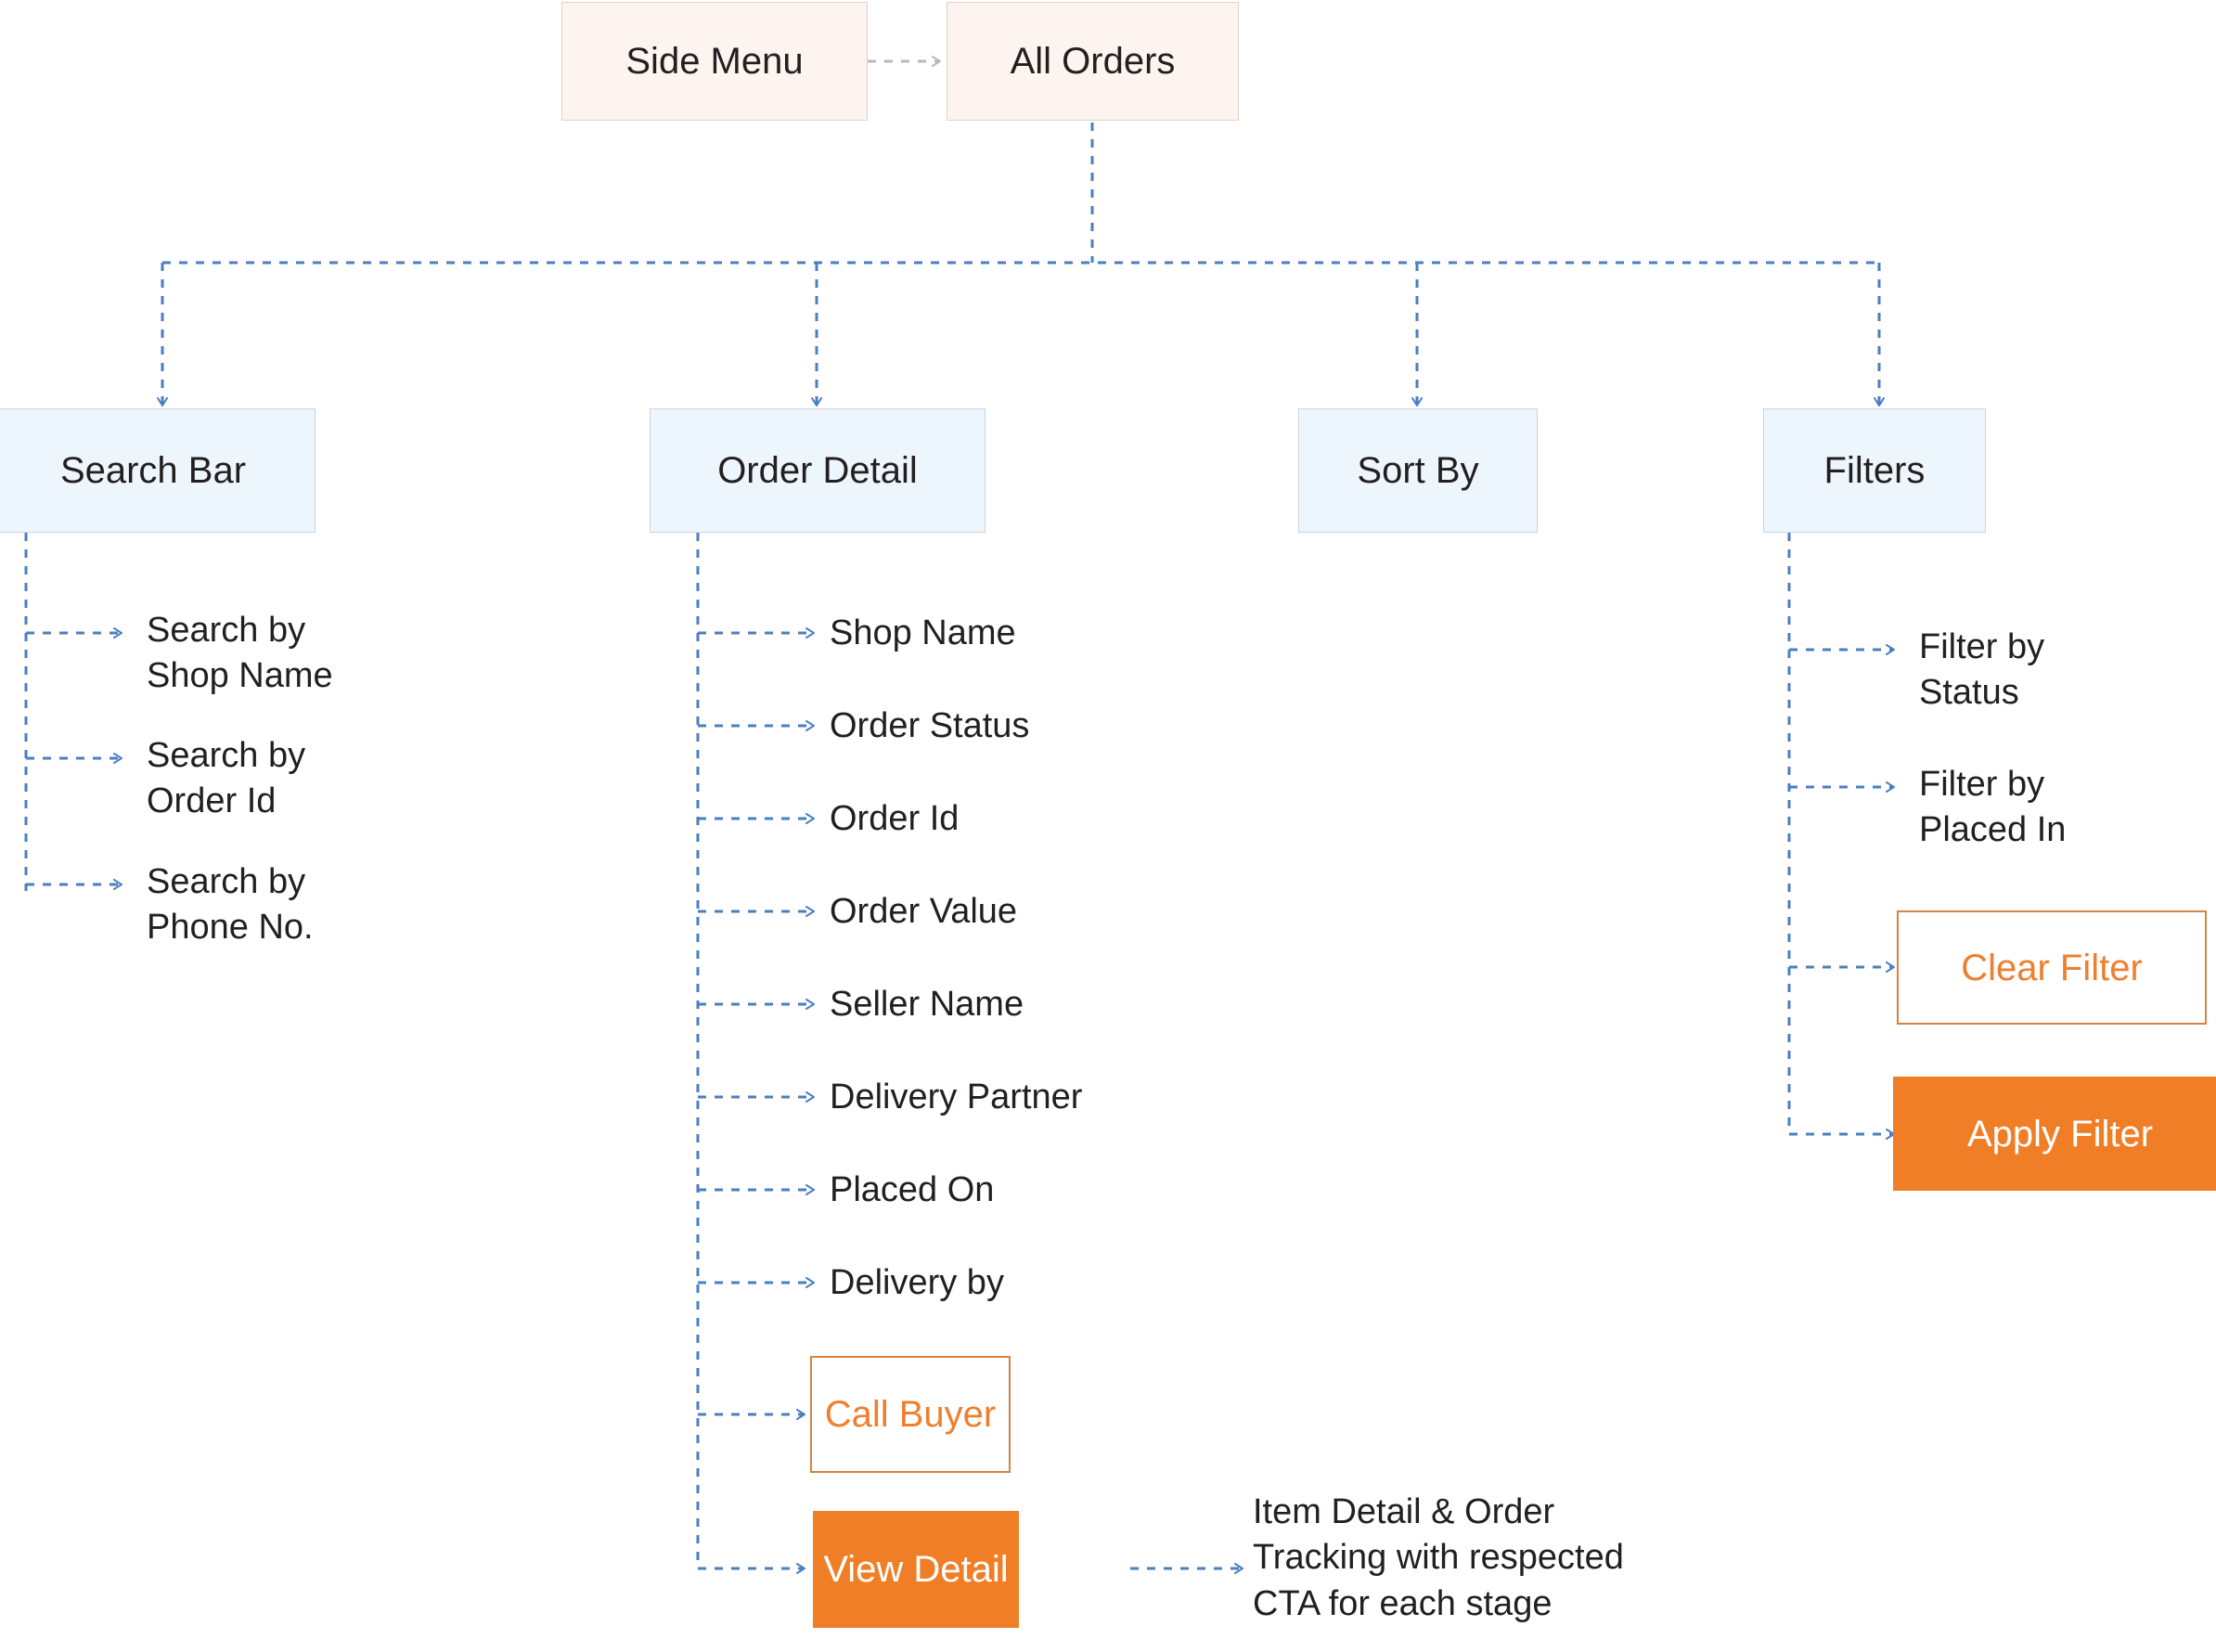 This screenshot has height=1652, width=2216. Describe the element at coordinates (153, 470) in the screenshot. I see `node-search-bar-label: Search Bar` at that location.